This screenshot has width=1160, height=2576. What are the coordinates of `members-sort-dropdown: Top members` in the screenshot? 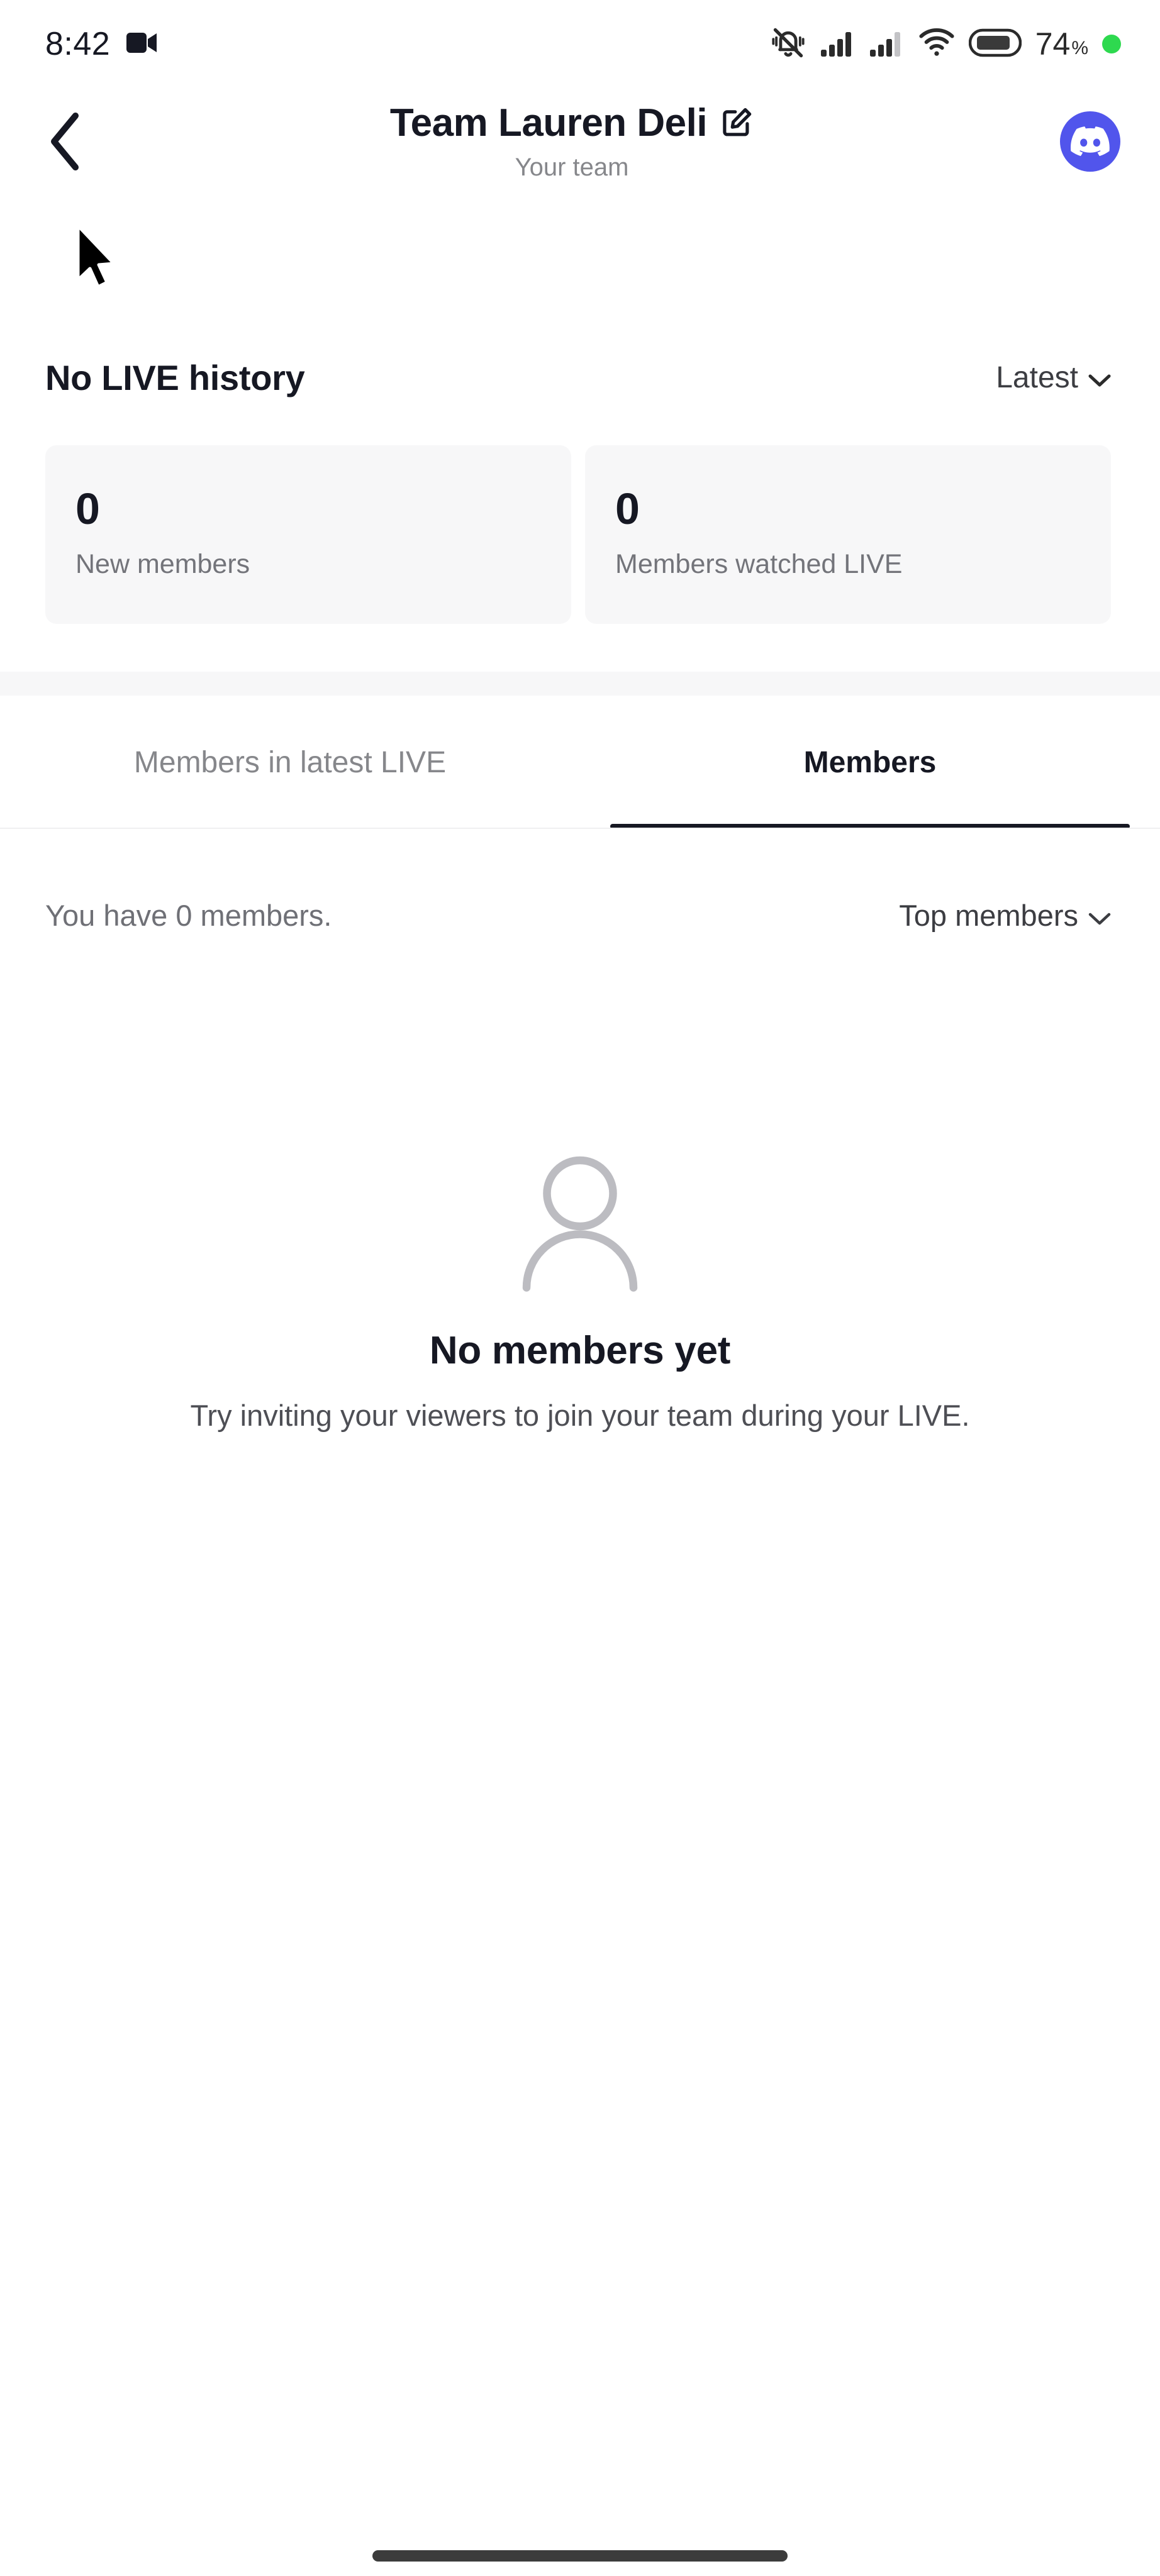 It's located at (1005, 915).